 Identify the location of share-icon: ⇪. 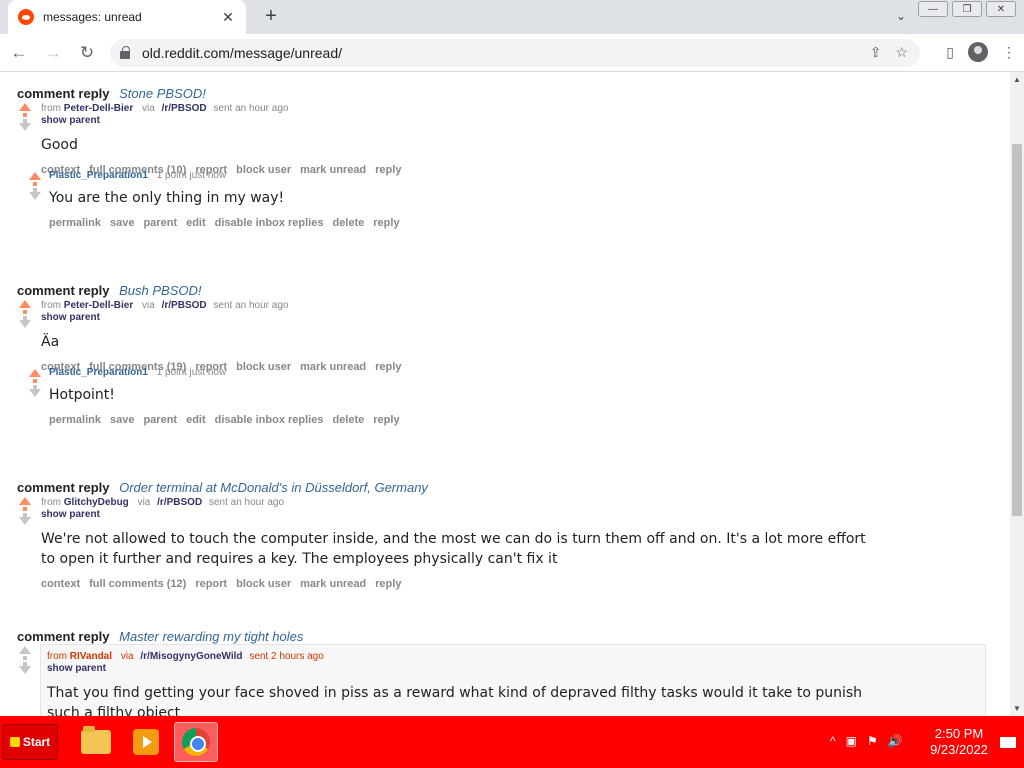
(876, 52).